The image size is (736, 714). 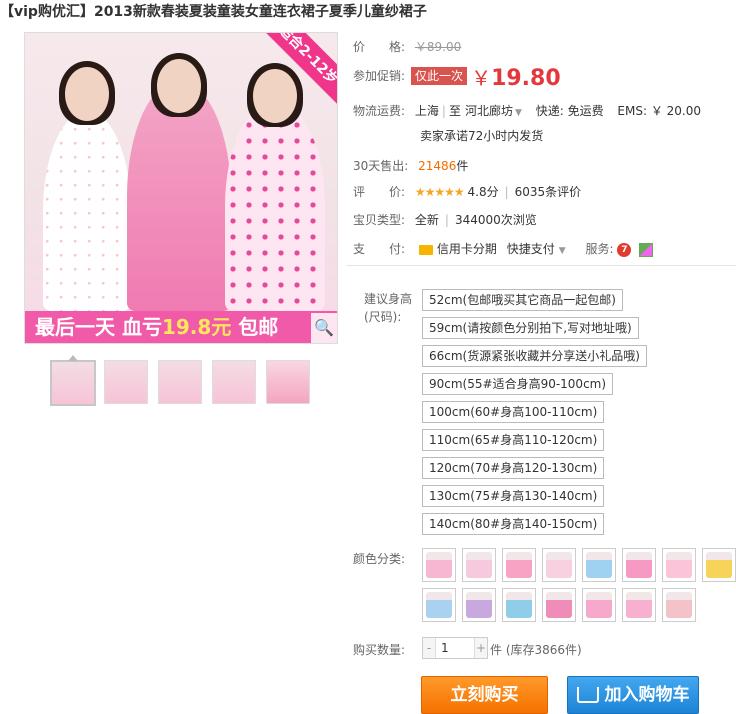 What do you see at coordinates (379, 650) in the screenshot?
I see `quantity-label: 购买数量:` at bounding box center [379, 650].